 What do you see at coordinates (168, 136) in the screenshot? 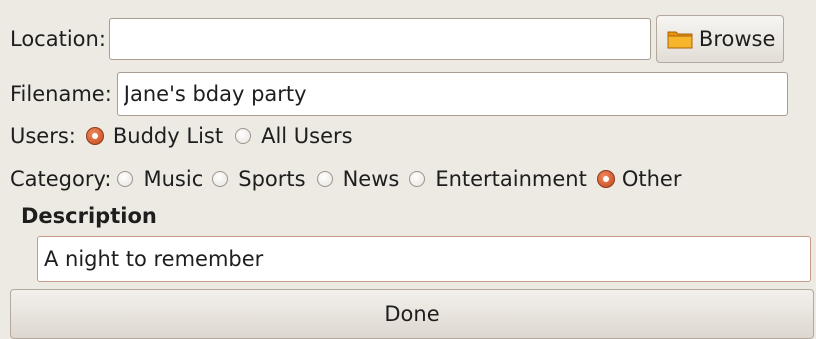
I see `users-option-label: Buddy List` at bounding box center [168, 136].